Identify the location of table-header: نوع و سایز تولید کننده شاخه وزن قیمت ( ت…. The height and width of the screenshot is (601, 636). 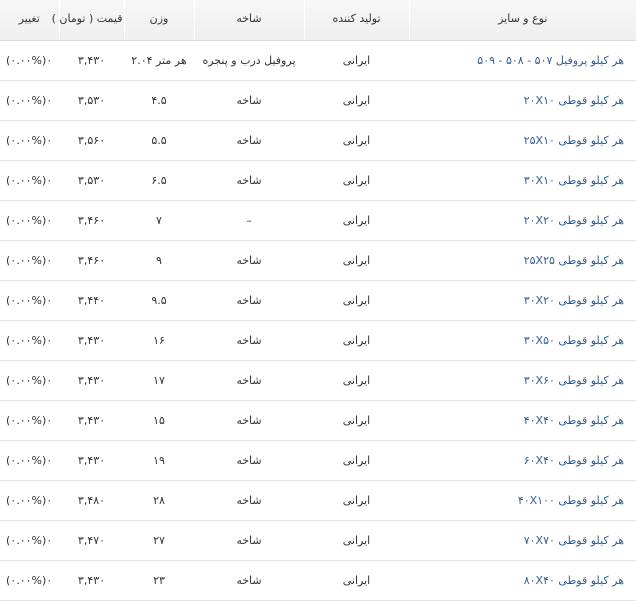
(318, 20).